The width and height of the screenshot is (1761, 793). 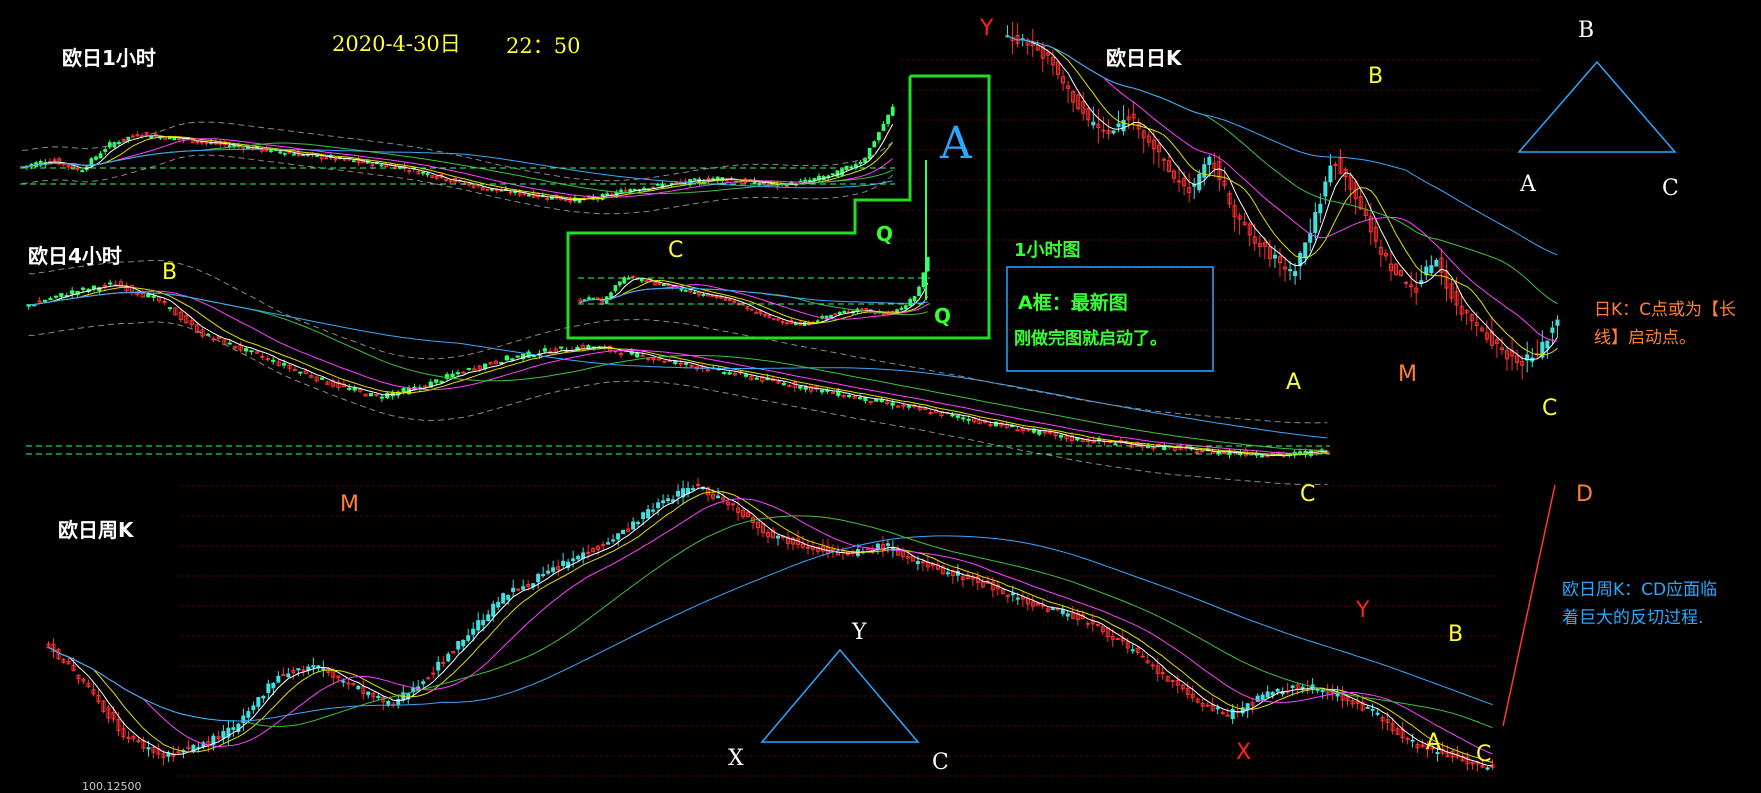 I want to click on inset-point-a: A, so click(x=956, y=143).